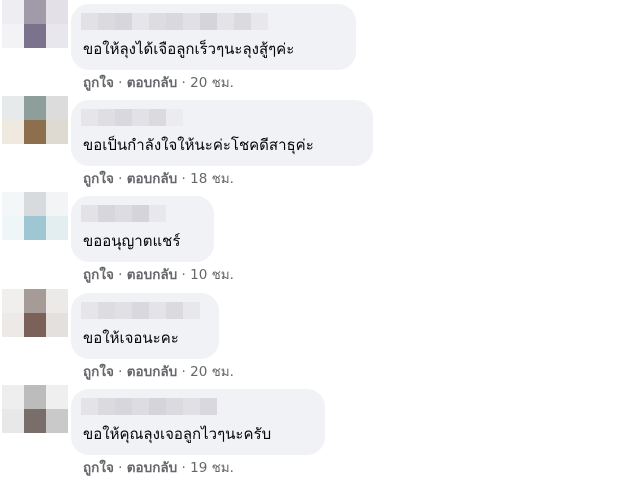  I want to click on comment-actions: ถูกใจ · ตอบกลับ · 10 ชม., so click(158, 275).